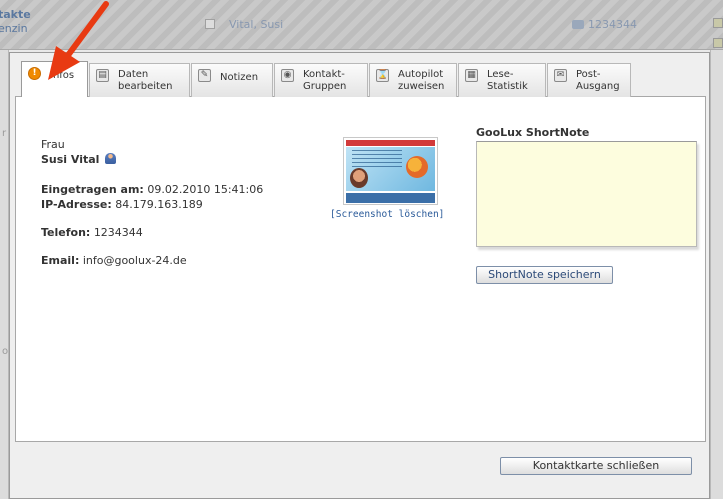  I want to click on thumbnail-text-lines, so click(377, 159).